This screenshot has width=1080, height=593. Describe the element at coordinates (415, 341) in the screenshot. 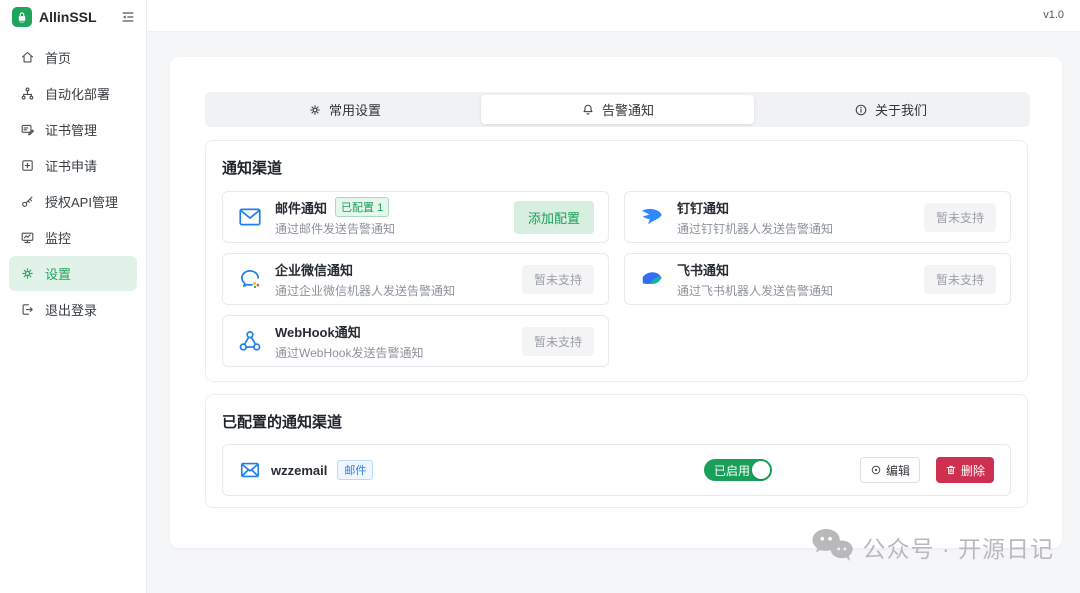

I see `channel-card-webhook: WebHook通知 通过WebHook发送告警通知 暂未支持` at that location.